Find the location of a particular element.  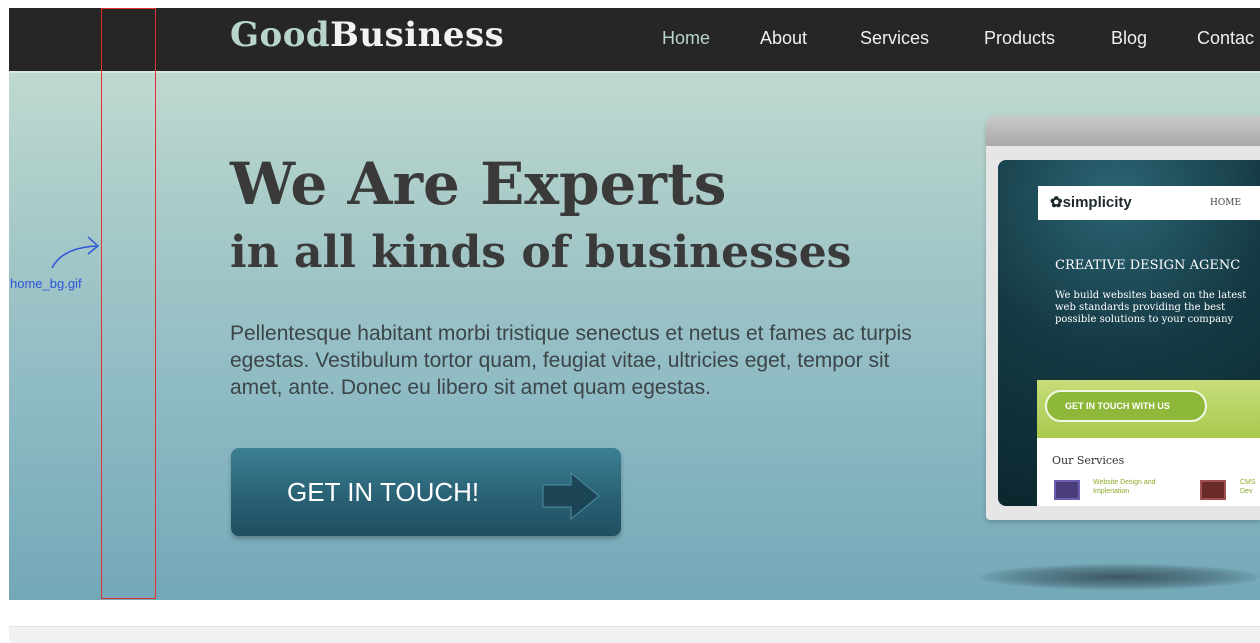

nav-services: Services is located at coordinates (894, 38).